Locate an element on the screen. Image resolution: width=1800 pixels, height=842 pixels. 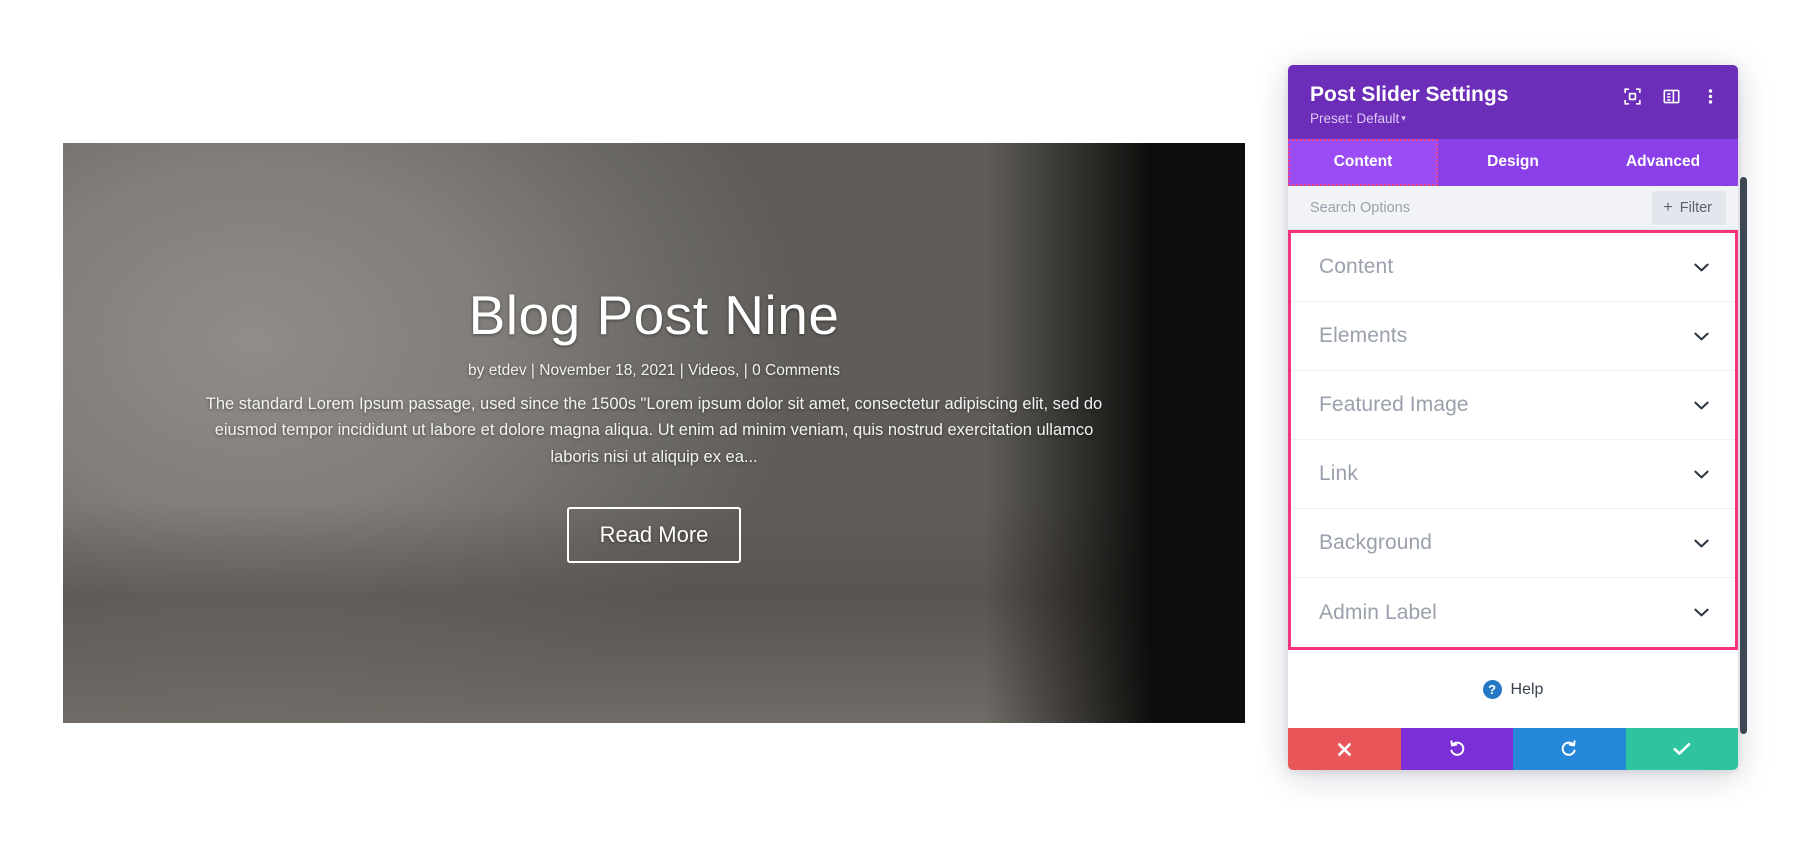
section-background: Background is located at coordinates (1513, 544).